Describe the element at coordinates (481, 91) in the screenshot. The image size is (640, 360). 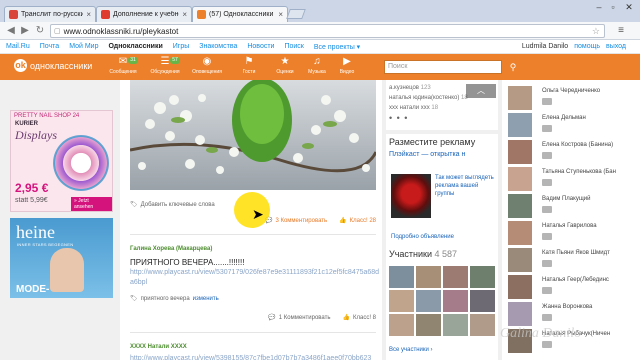
I see `scroll-up-button: ︿` at that location.